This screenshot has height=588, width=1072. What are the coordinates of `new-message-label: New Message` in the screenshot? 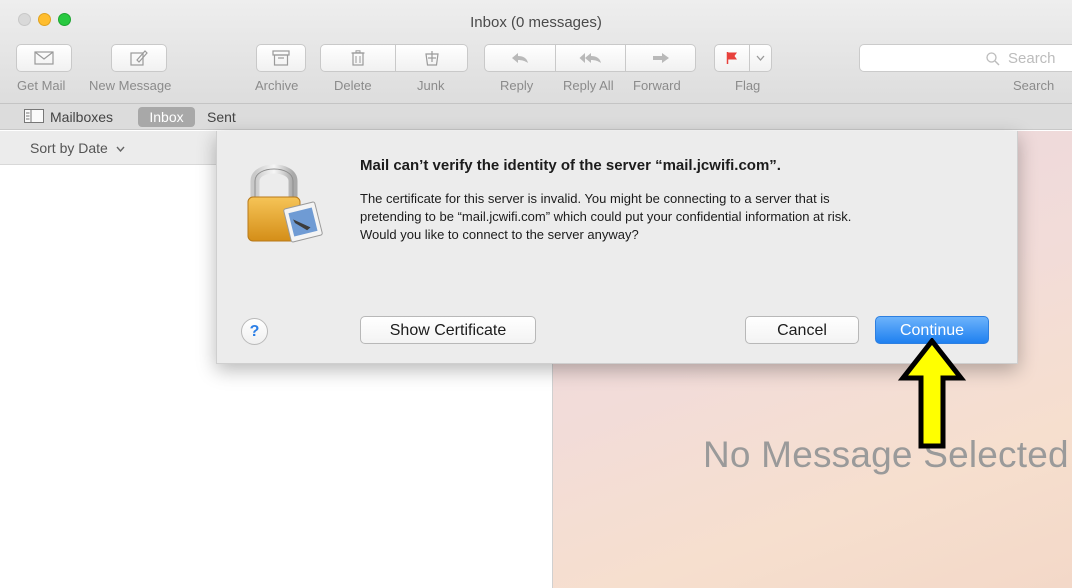 It's located at (130, 85).